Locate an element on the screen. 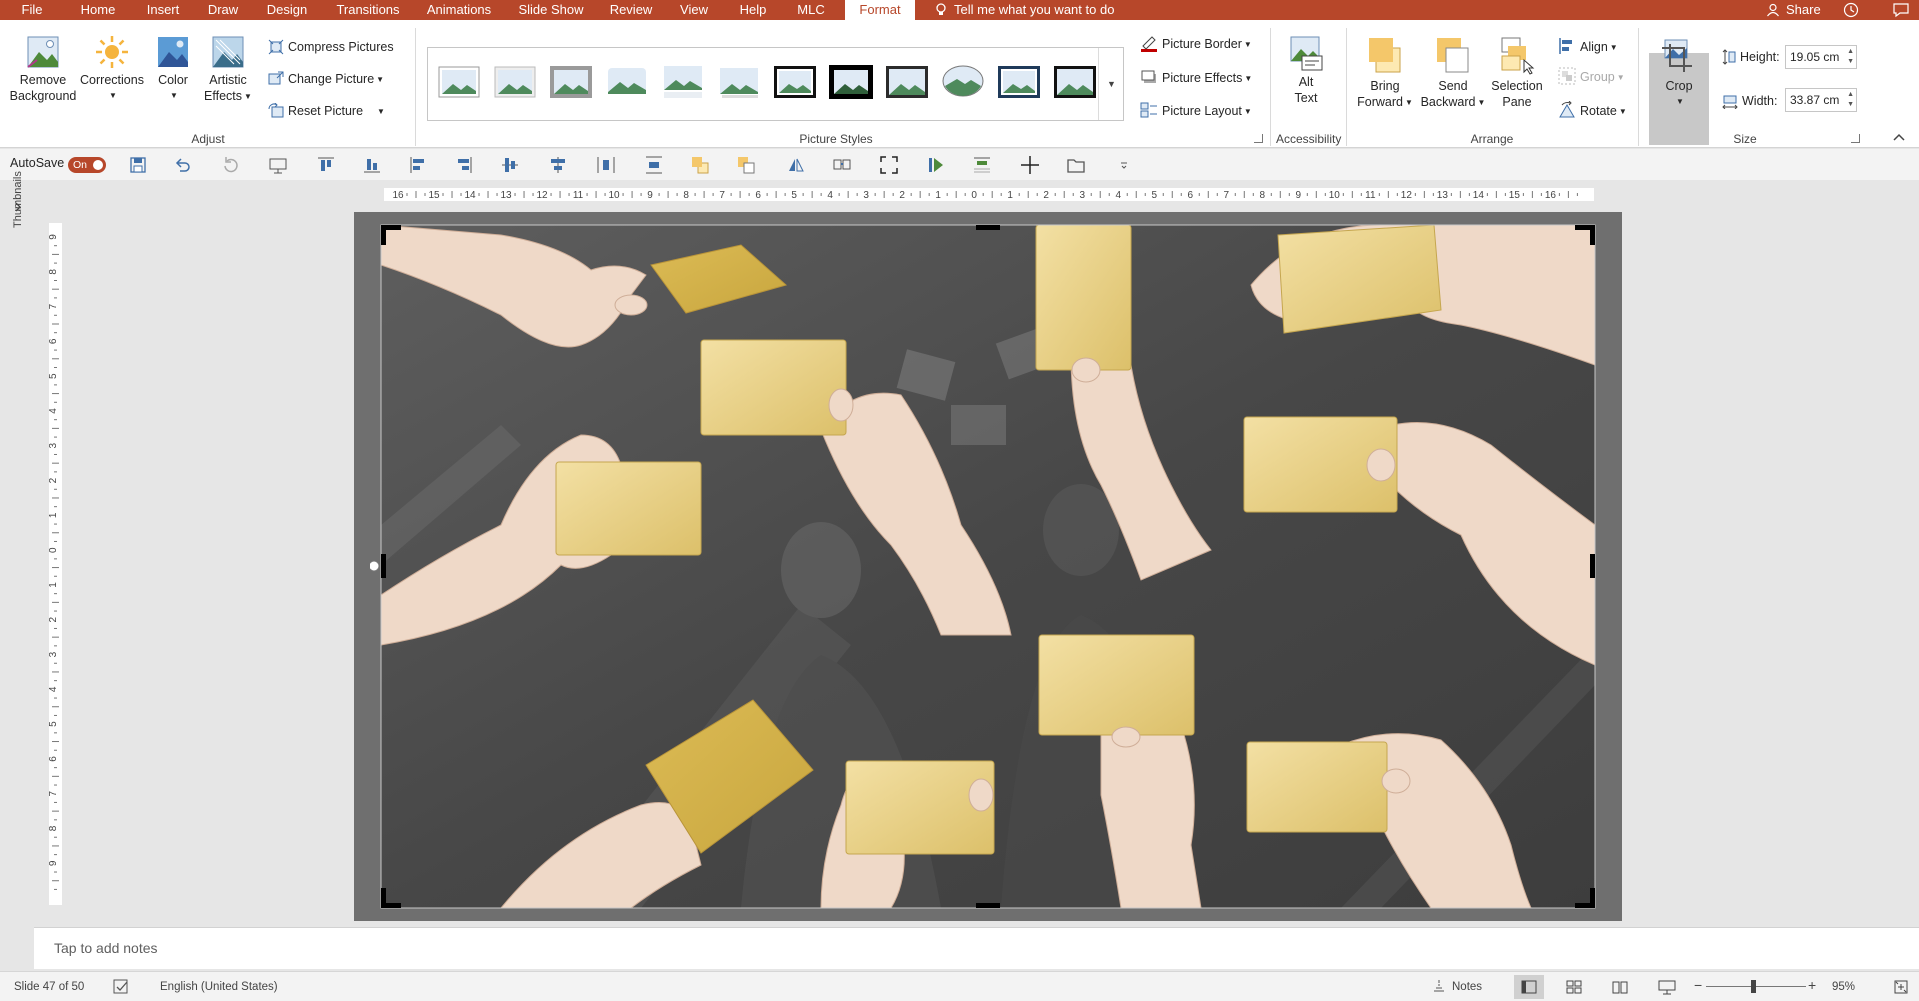  color-button: Color ▼ is located at coordinates (173, 69).